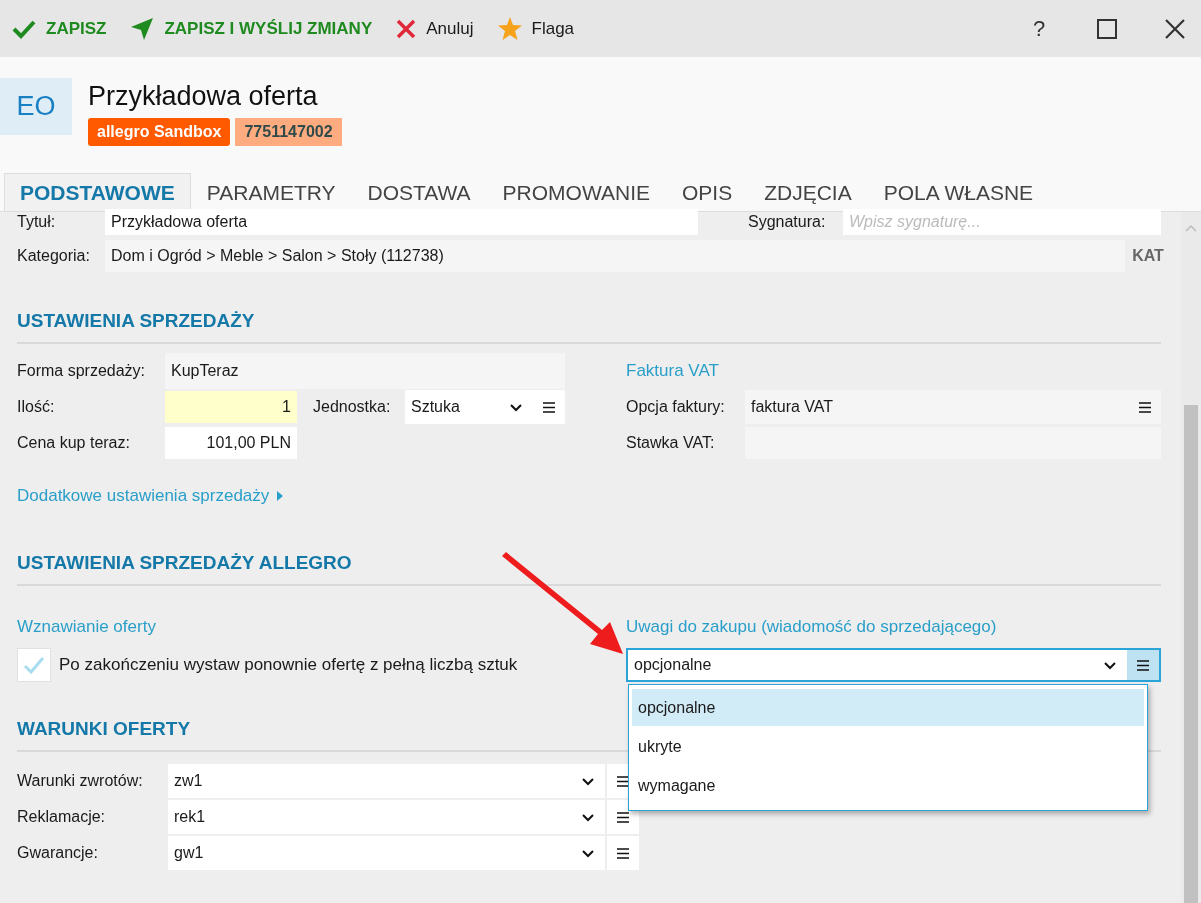 The width and height of the screenshot is (1201, 903). What do you see at coordinates (1191, 653) in the screenshot?
I see `scrollbar-thumb` at bounding box center [1191, 653].